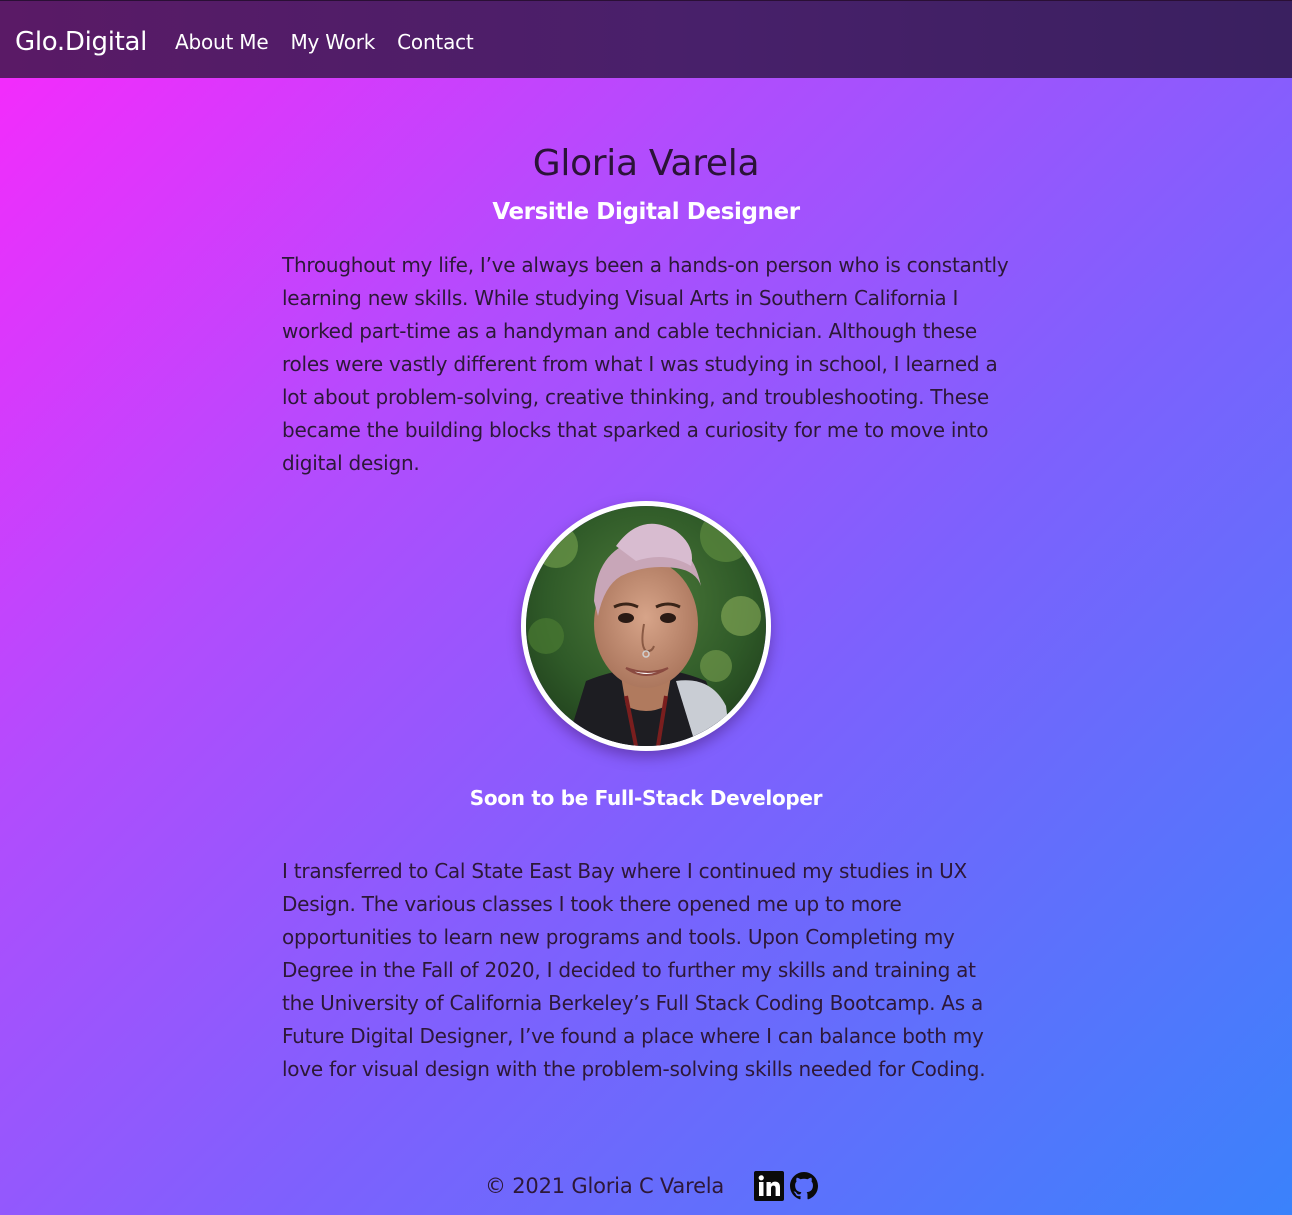 The height and width of the screenshot is (1215, 1292). I want to click on github-icon, so click(804, 1186).